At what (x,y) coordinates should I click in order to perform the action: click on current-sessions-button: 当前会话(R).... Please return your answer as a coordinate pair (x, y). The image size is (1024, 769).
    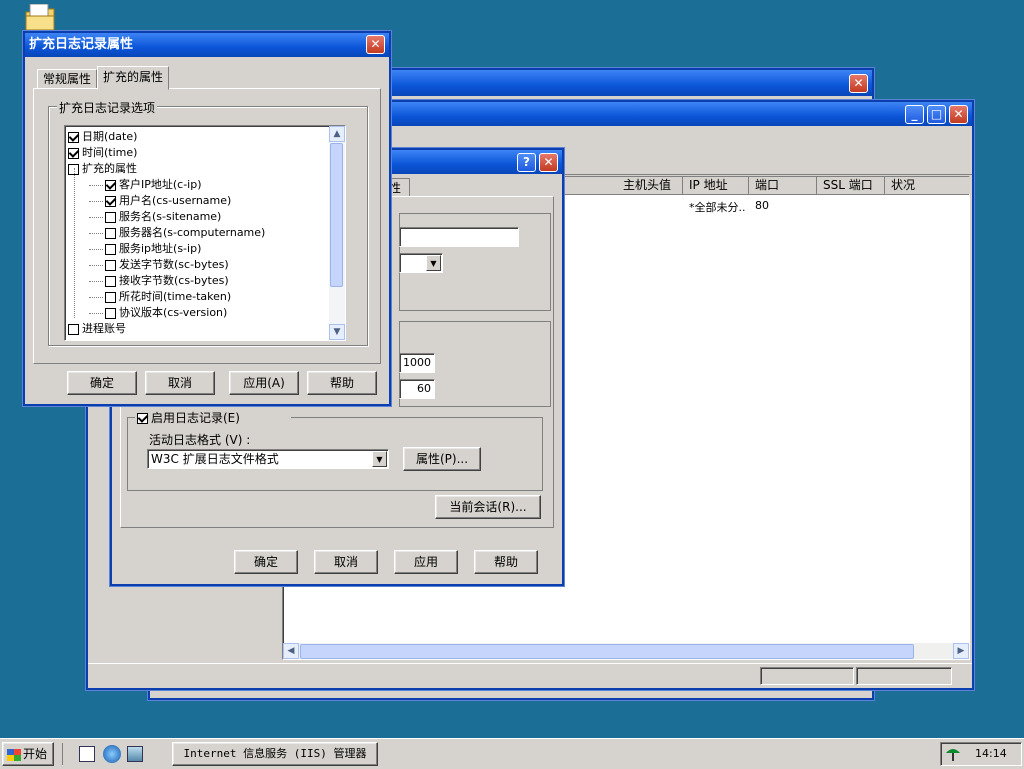
    Looking at the image, I should click on (488, 507).